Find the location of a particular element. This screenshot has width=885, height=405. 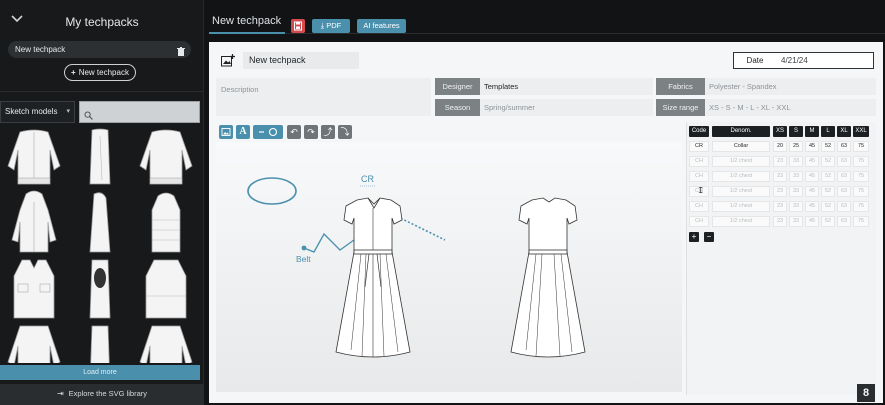

undo-icon: ↶ is located at coordinates (294, 132).